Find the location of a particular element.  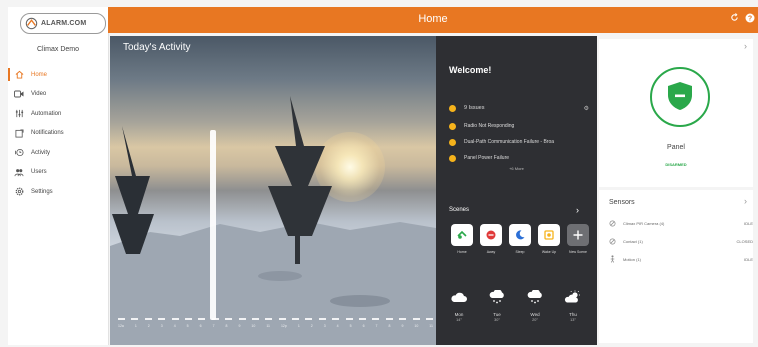

away-scene-icon is located at coordinates (491, 235).